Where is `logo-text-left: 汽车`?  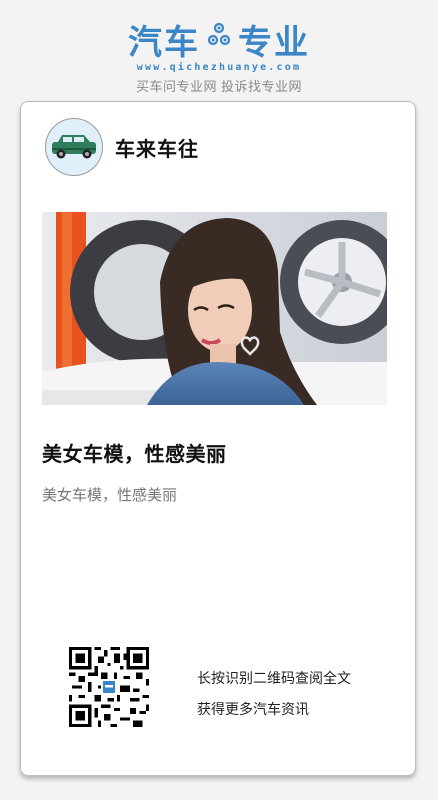 logo-text-left: 汽车 is located at coordinates (164, 42).